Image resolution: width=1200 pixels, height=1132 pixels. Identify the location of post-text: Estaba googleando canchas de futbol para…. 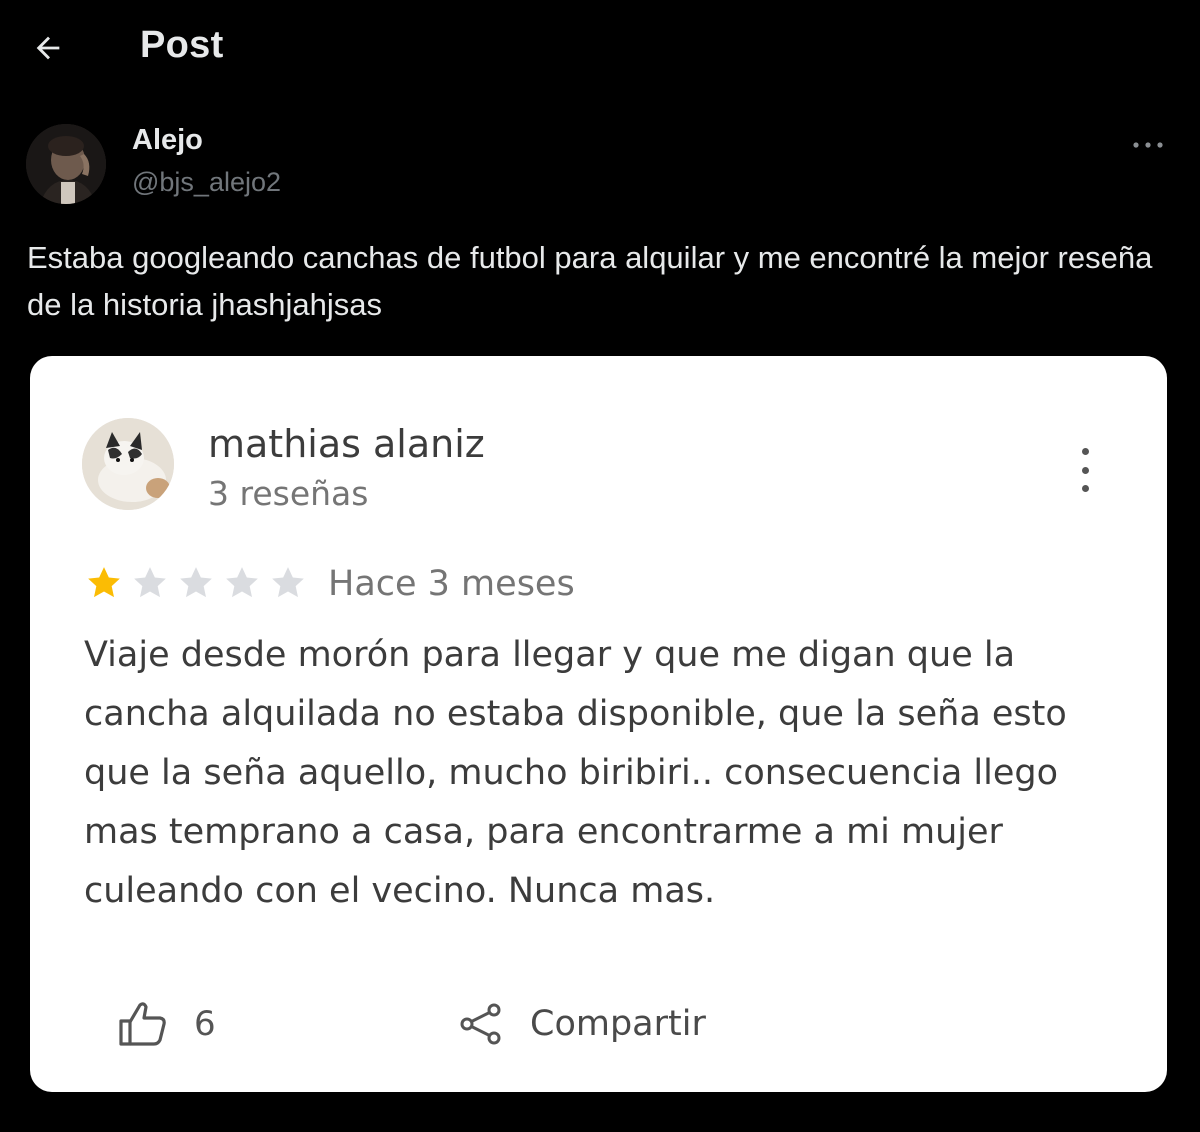
(590, 281).